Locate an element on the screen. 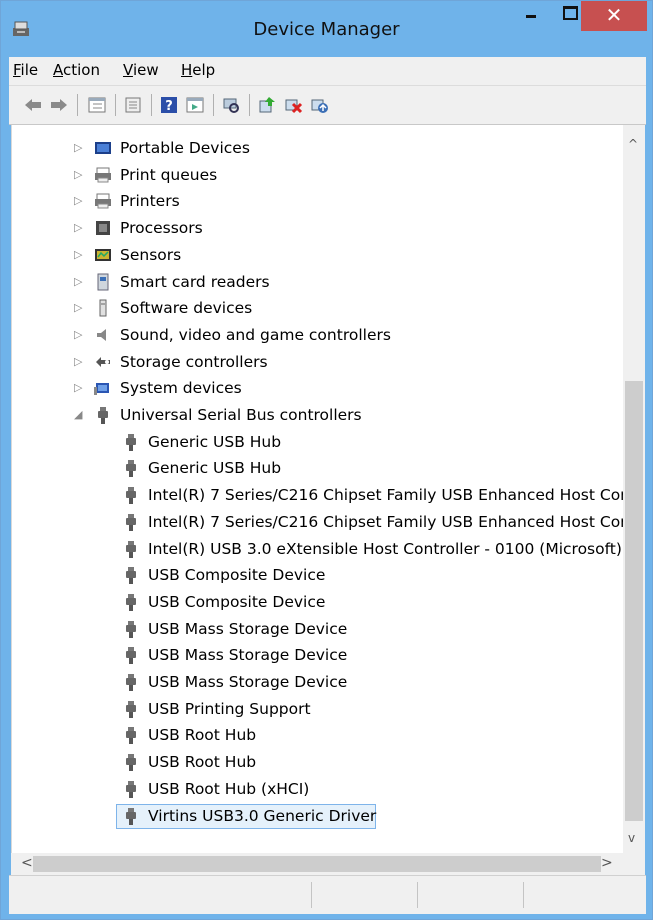 This screenshot has width=653, height=920. storage-controller-icon is located at coordinates (103, 361).